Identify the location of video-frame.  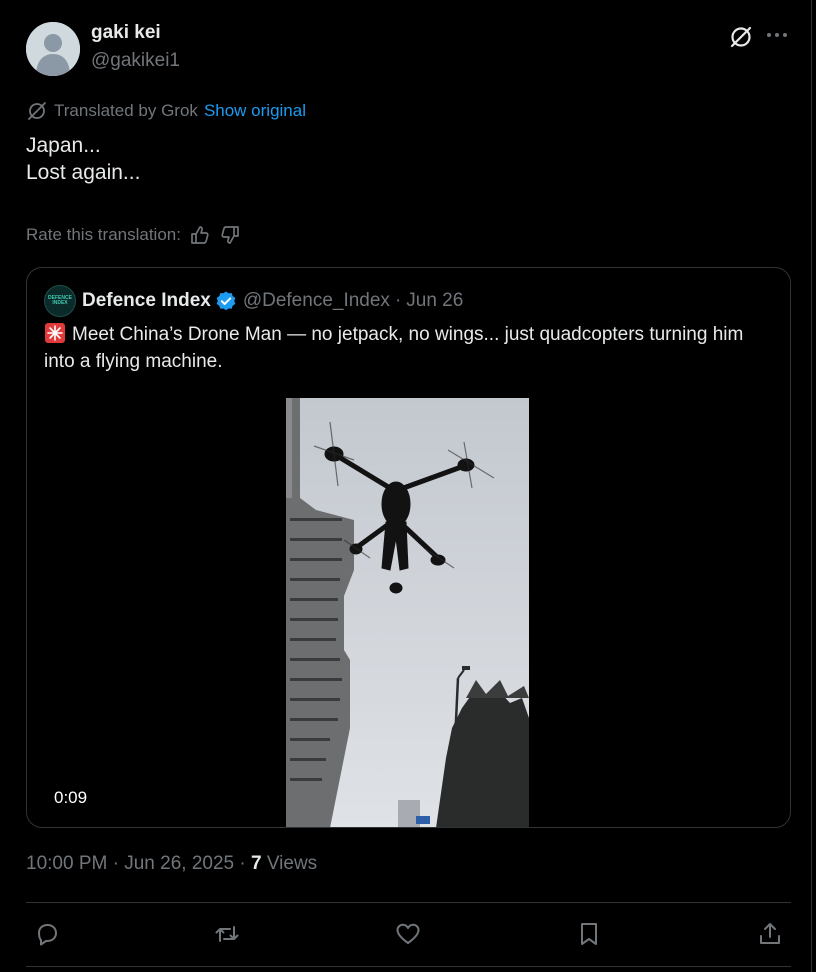
(407, 612).